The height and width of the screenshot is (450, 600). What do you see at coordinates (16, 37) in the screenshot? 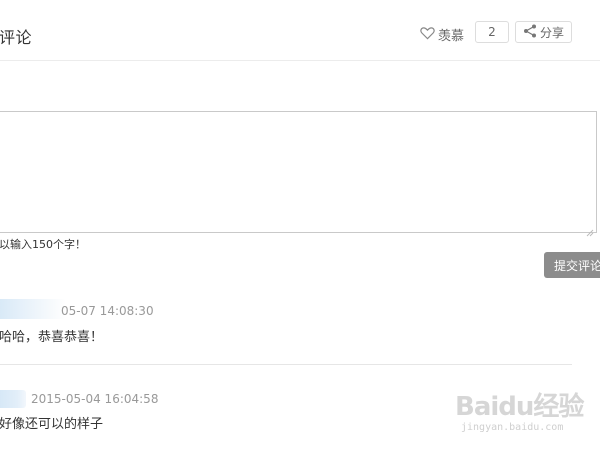
I see `page-title: 评论` at bounding box center [16, 37].